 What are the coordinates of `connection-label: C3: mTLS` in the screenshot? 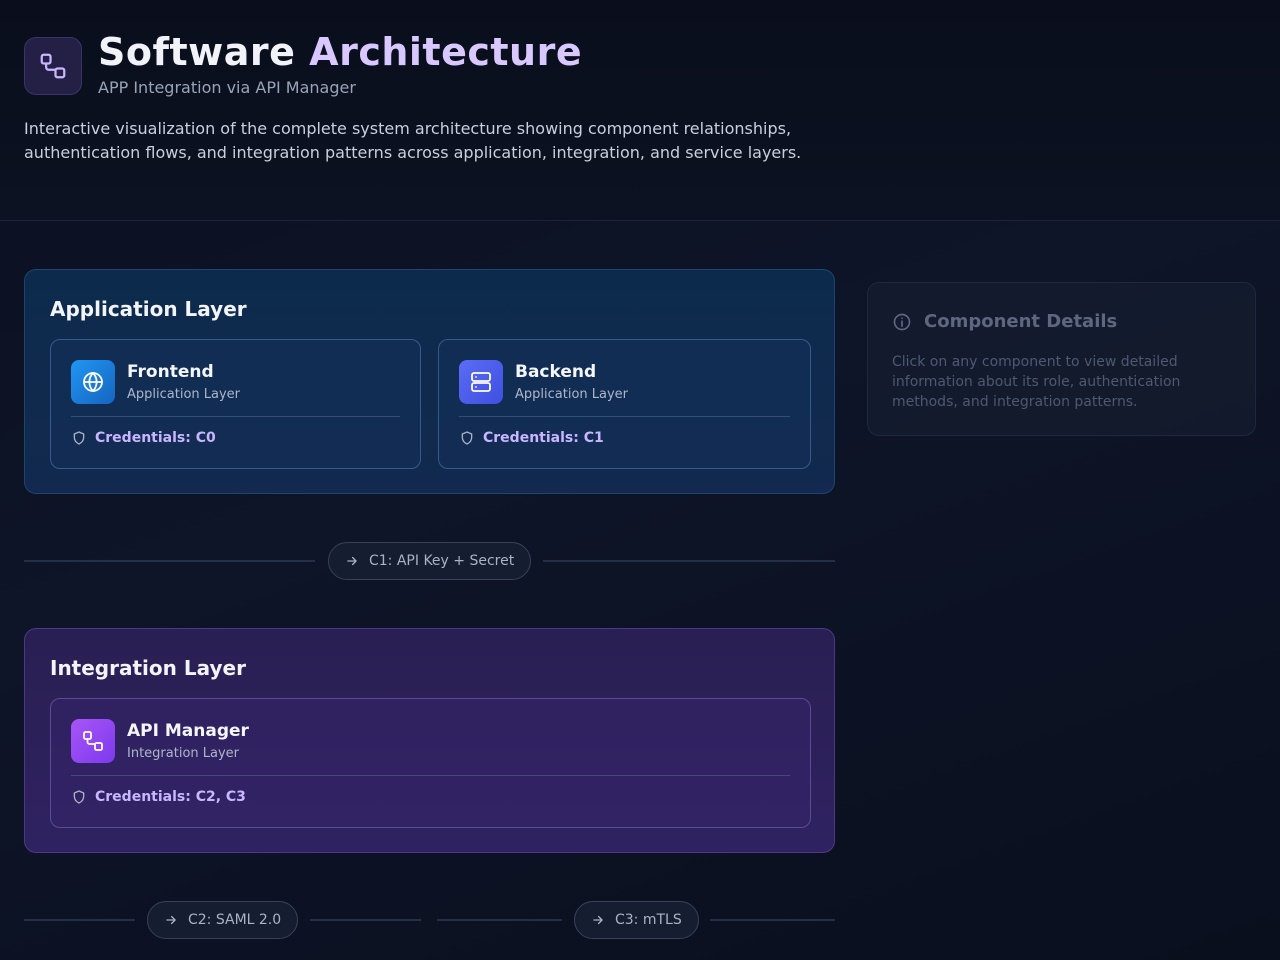 It's located at (636, 920).